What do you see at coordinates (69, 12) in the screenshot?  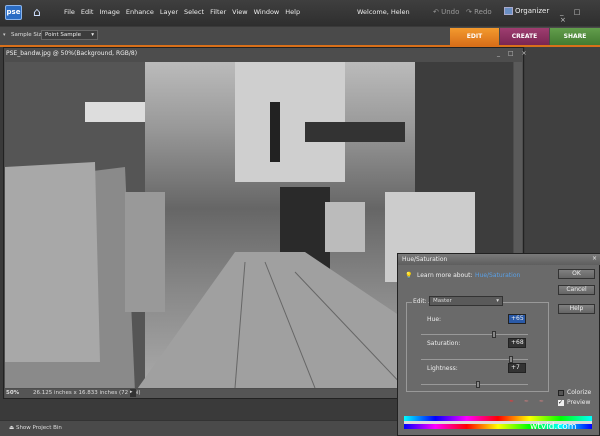 I see `menu-file: File` at bounding box center [69, 12].